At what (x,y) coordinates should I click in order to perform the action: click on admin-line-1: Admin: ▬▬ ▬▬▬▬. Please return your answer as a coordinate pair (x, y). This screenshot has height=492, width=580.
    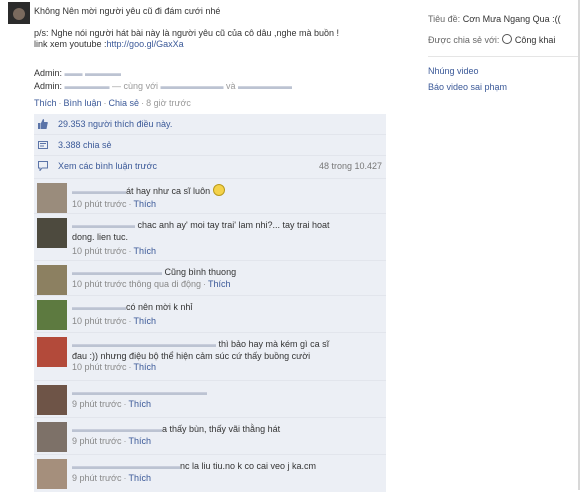
    Looking at the image, I should click on (77, 73).